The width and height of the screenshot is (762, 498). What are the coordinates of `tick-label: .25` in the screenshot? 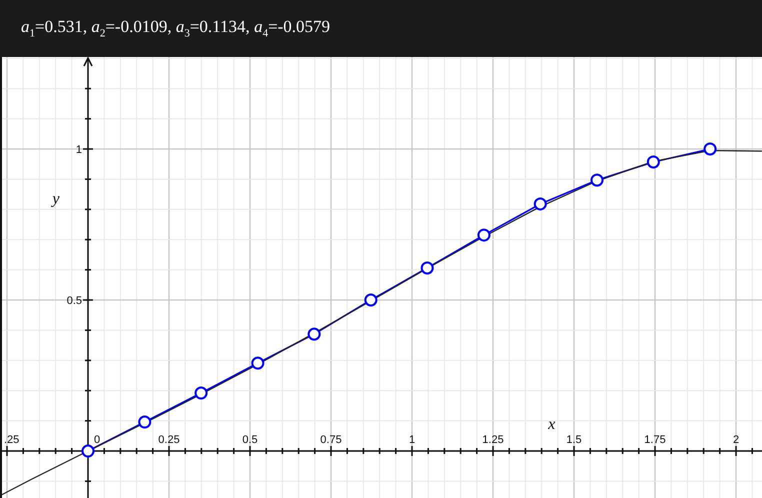 It's located at (12, 440).